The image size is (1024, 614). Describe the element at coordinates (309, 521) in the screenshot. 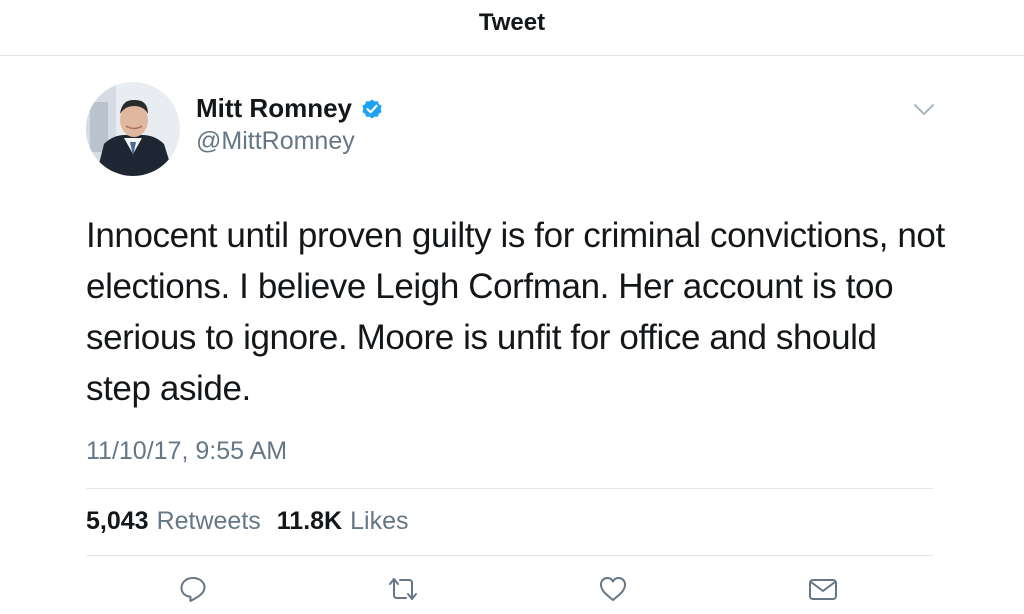

I see `likes-count: 11.8K` at that location.